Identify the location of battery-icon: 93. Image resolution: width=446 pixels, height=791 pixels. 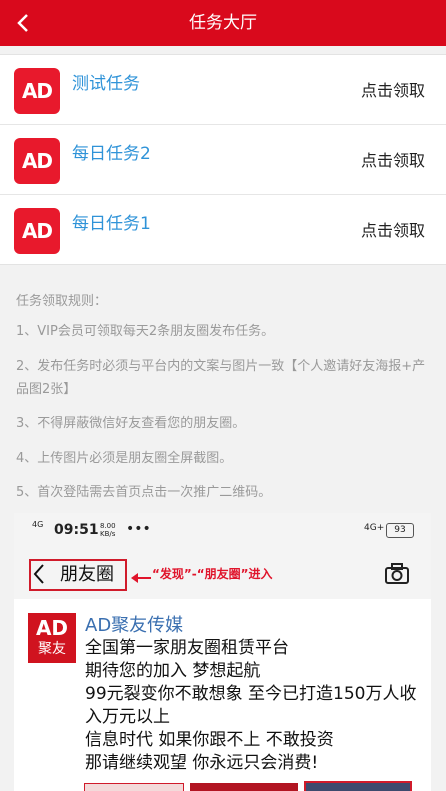
(400, 530).